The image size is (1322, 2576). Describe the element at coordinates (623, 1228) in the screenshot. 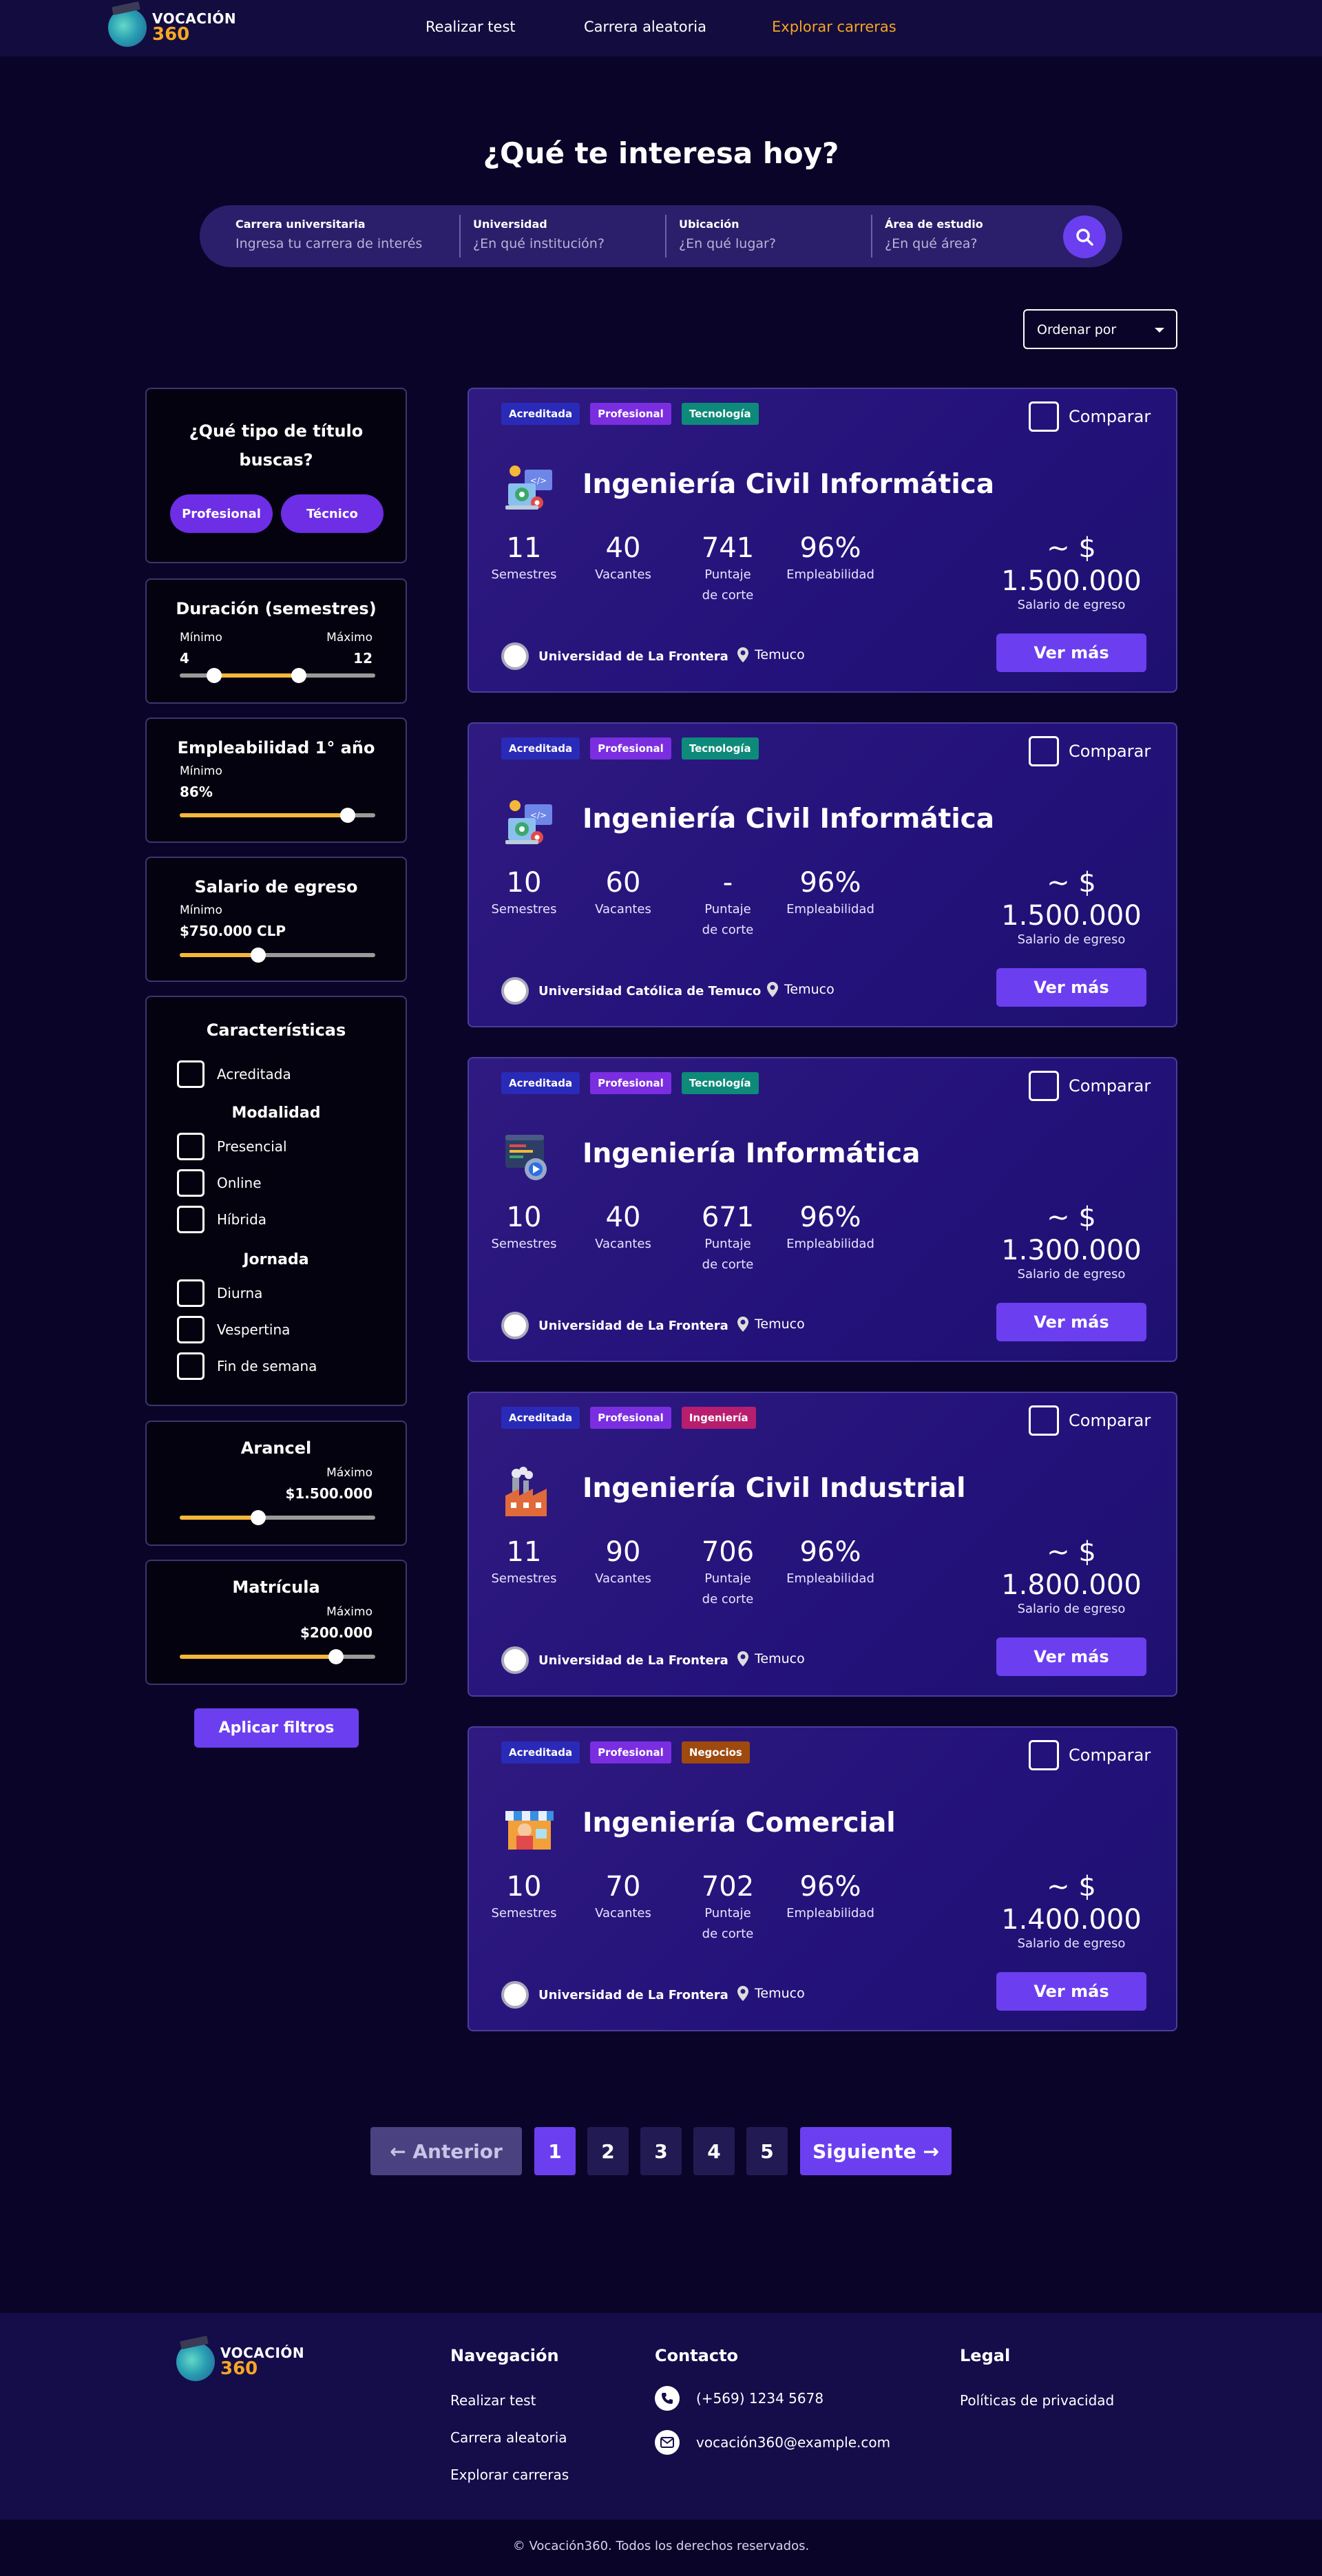

I see `stat-vacancies: 40 Vacantes` at that location.